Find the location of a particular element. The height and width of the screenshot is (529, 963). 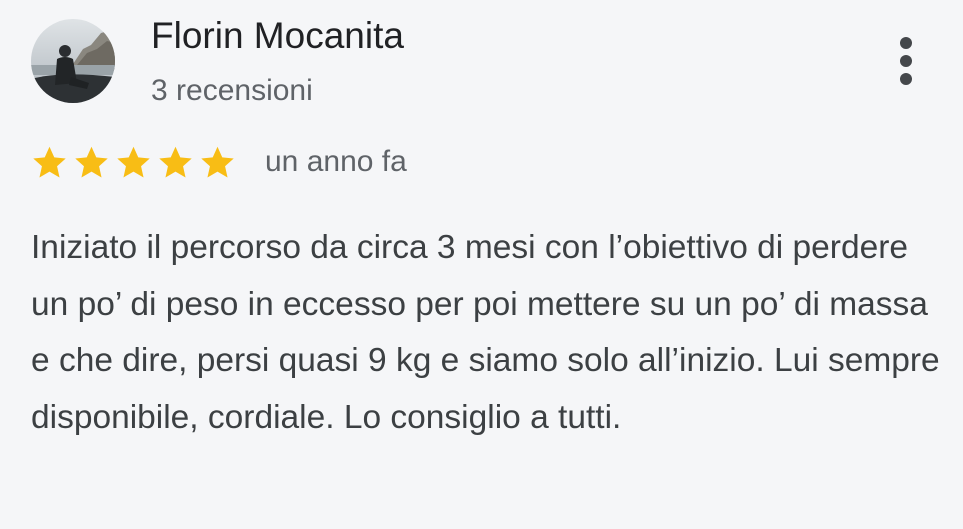

avatar-photo is located at coordinates (73, 61).